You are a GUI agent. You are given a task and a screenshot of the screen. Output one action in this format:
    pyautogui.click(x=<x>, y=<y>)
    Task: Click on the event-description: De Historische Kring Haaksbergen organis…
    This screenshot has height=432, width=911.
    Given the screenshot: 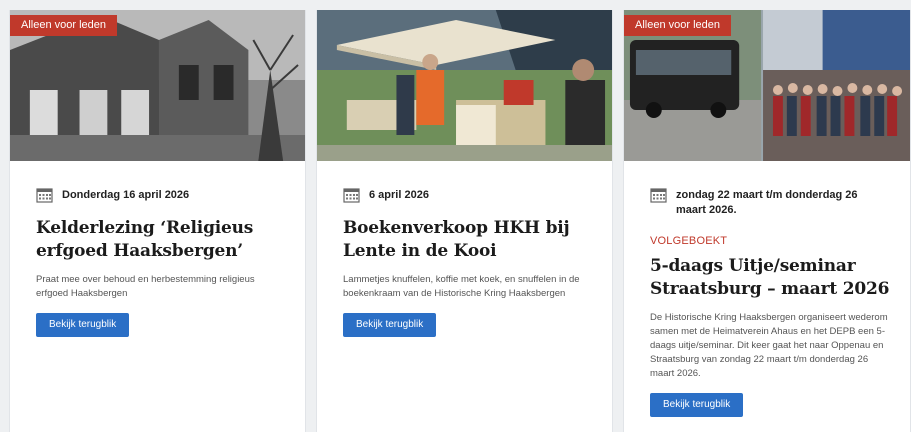 What is the action you would take?
    pyautogui.click(x=769, y=345)
    